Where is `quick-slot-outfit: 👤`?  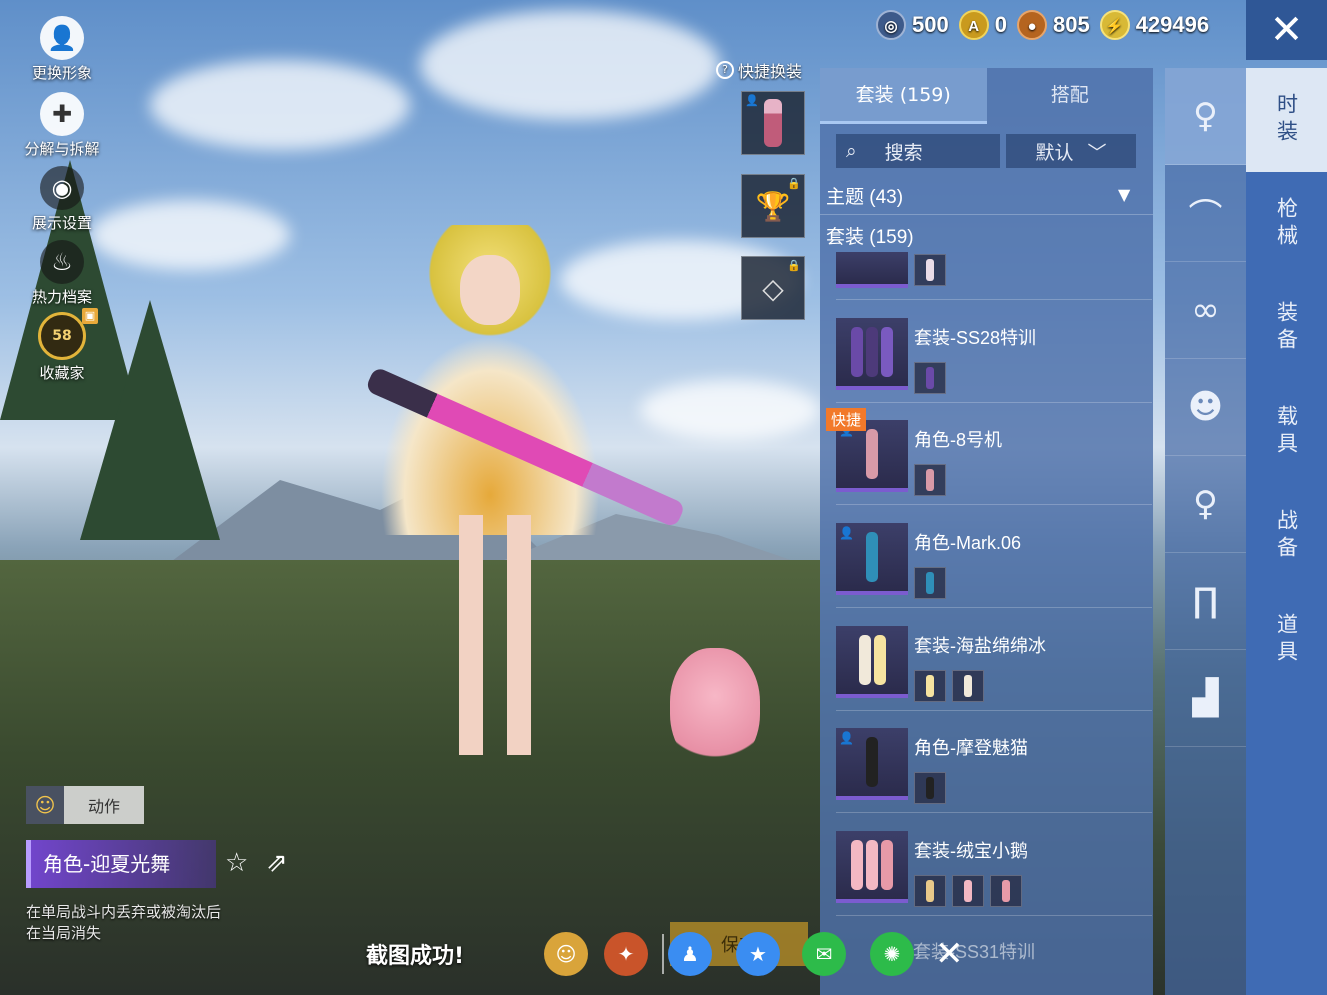 quick-slot-outfit: 👤 is located at coordinates (773, 123).